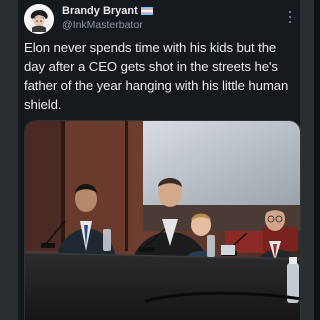 The height and width of the screenshot is (320, 320). I want to click on avatar, so click(39, 19).